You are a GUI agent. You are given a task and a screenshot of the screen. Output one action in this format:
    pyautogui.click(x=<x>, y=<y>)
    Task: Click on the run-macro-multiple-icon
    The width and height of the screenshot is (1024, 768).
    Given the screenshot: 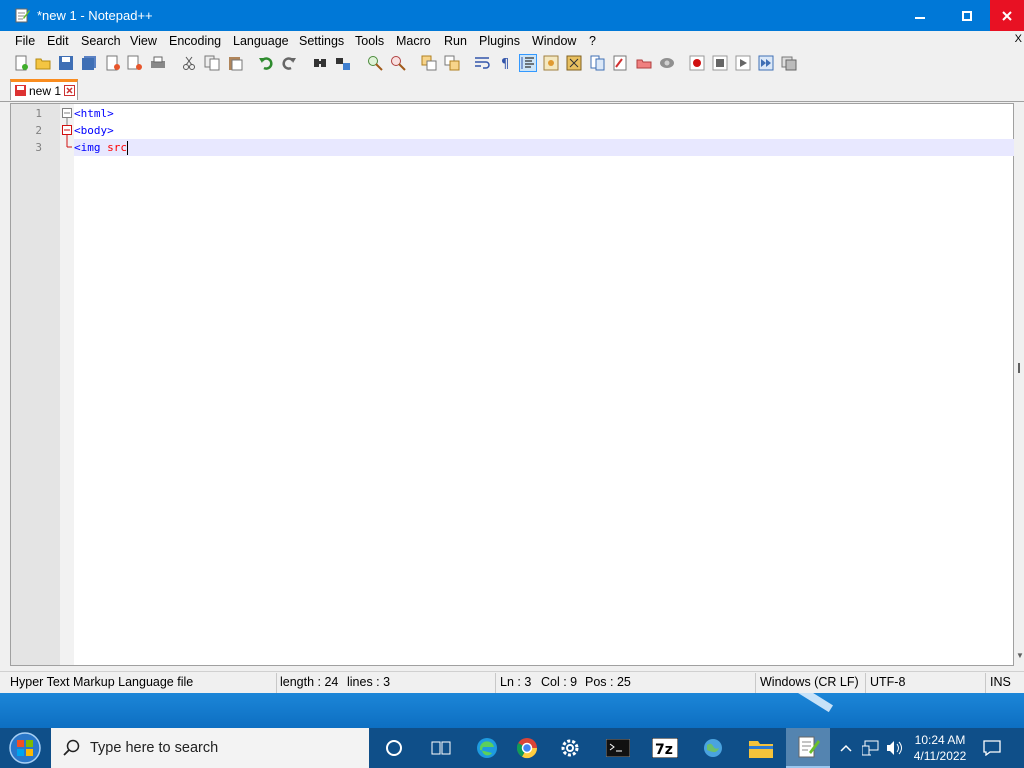 What is the action you would take?
    pyautogui.click(x=766, y=63)
    